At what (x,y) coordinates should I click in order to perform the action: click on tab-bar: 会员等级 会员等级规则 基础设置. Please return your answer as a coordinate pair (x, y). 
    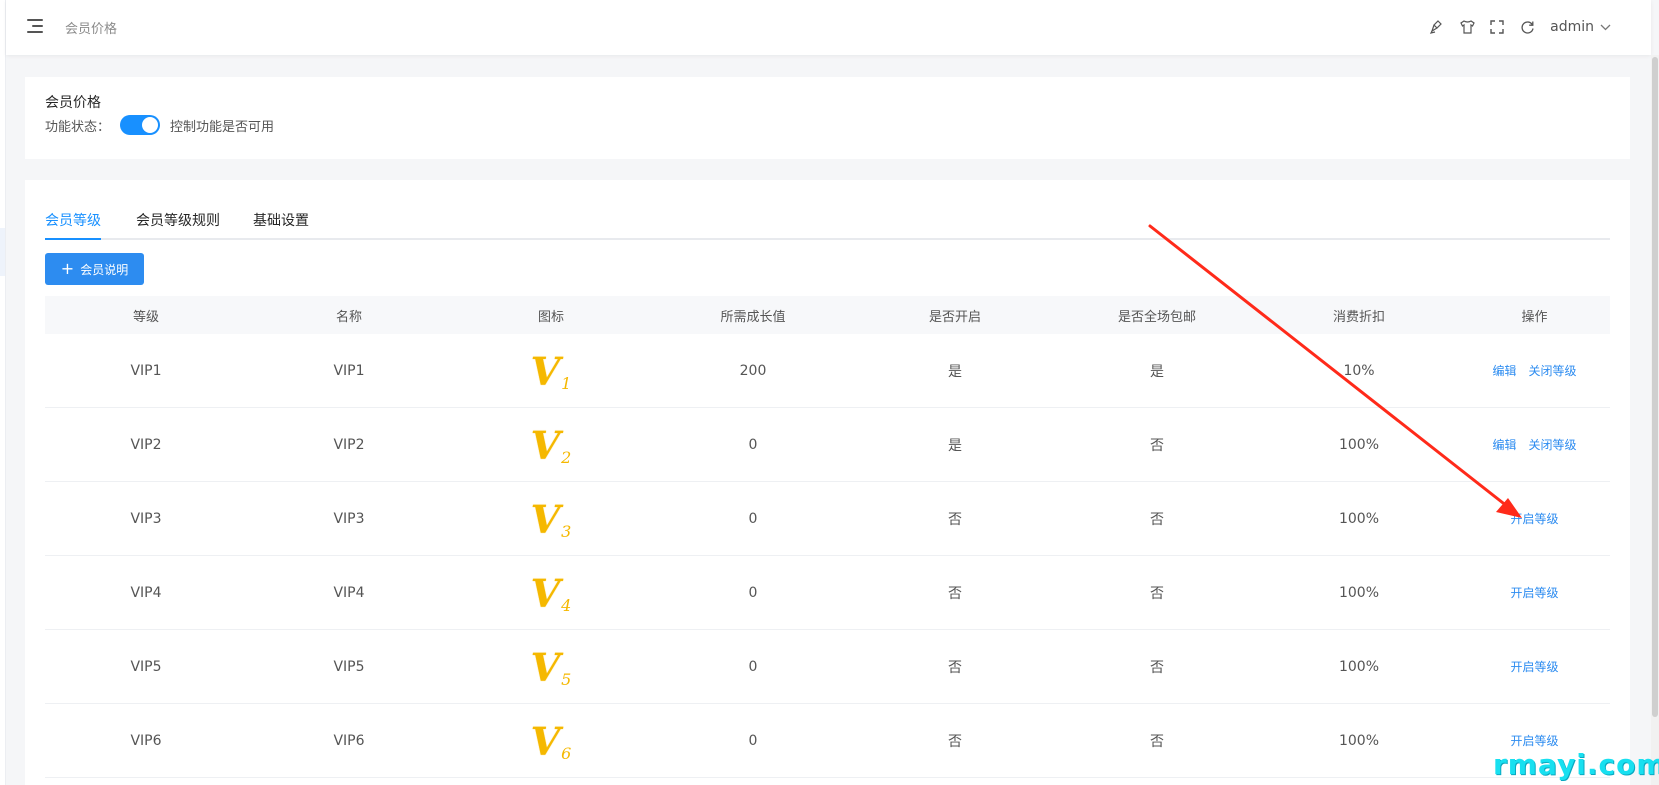
    Looking at the image, I should click on (827, 224).